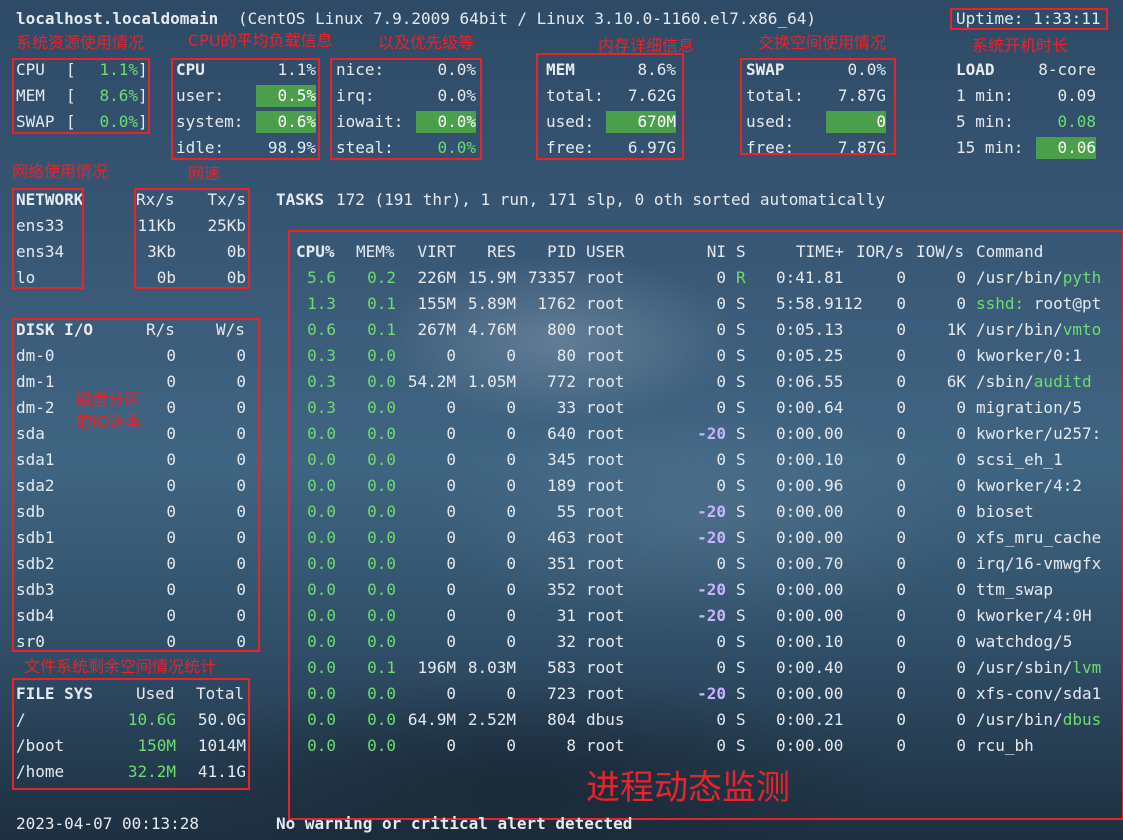 The image size is (1123, 840). I want to click on load-5min-label: 5 min:, so click(985, 121).